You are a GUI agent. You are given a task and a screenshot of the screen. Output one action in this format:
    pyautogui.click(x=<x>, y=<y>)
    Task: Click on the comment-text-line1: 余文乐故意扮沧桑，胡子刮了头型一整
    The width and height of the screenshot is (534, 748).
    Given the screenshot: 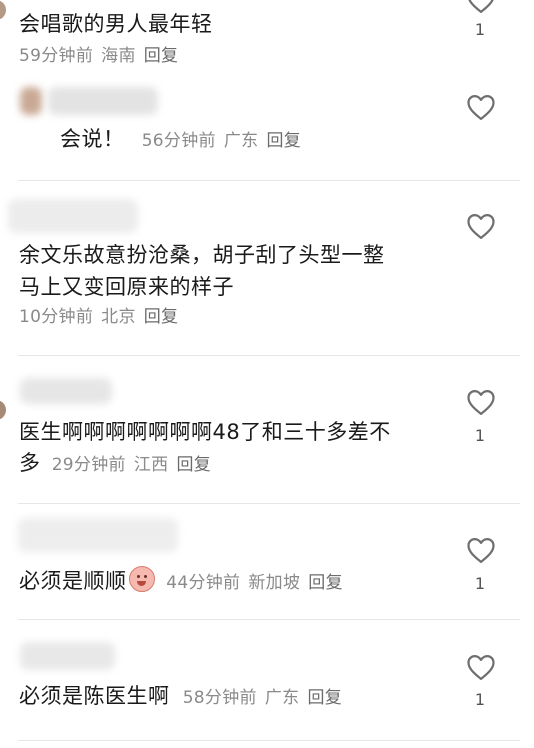 What is the action you would take?
    pyautogui.click(x=202, y=255)
    